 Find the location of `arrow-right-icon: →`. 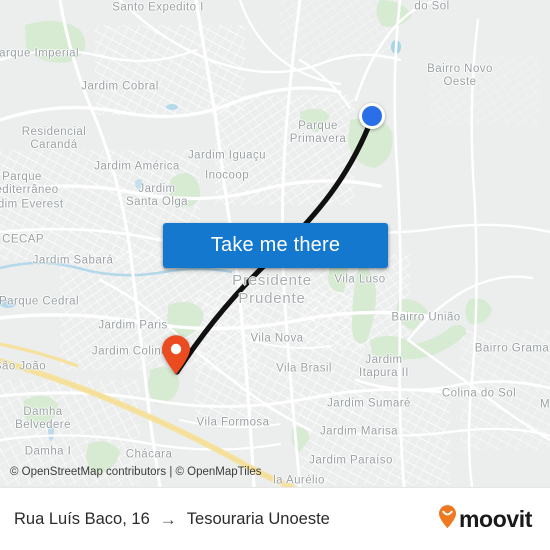

arrow-right-icon: → is located at coordinates (168, 519).